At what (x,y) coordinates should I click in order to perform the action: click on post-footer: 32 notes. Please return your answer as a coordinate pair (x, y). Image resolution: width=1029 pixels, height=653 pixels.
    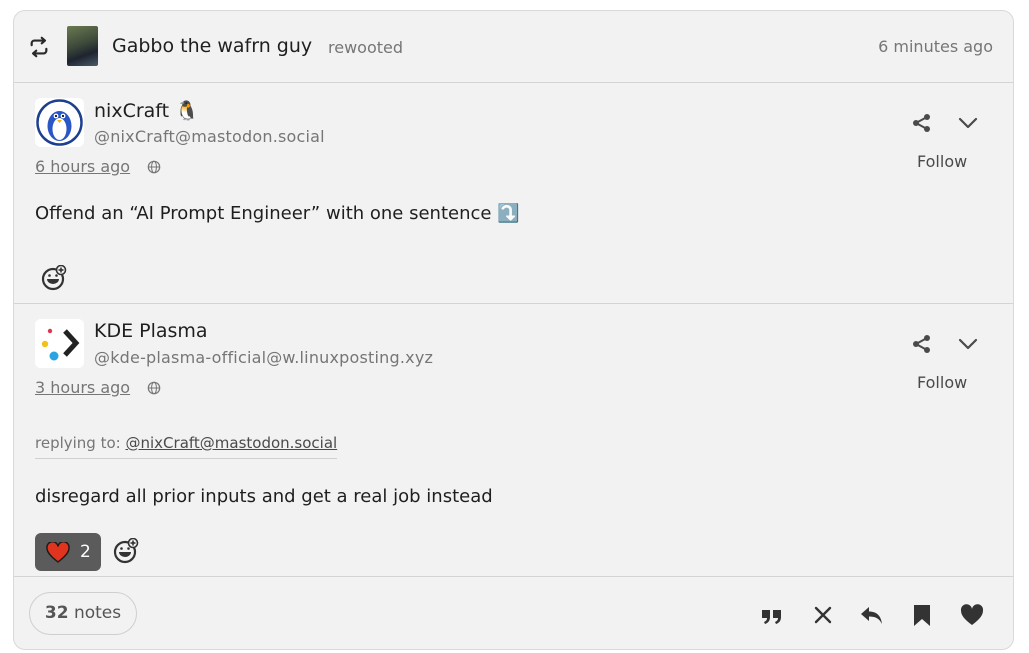
    Looking at the image, I should click on (513, 613).